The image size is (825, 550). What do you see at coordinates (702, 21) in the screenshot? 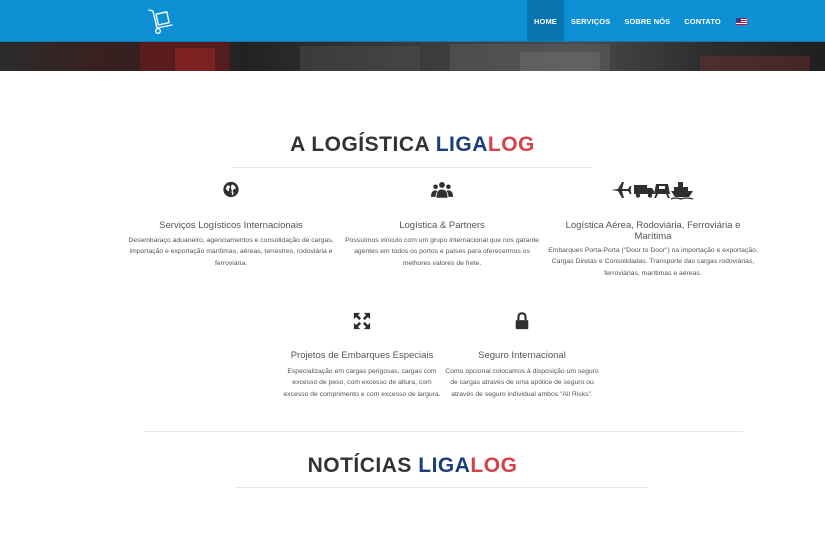
I see `nav-contato: CONTATO` at bounding box center [702, 21].